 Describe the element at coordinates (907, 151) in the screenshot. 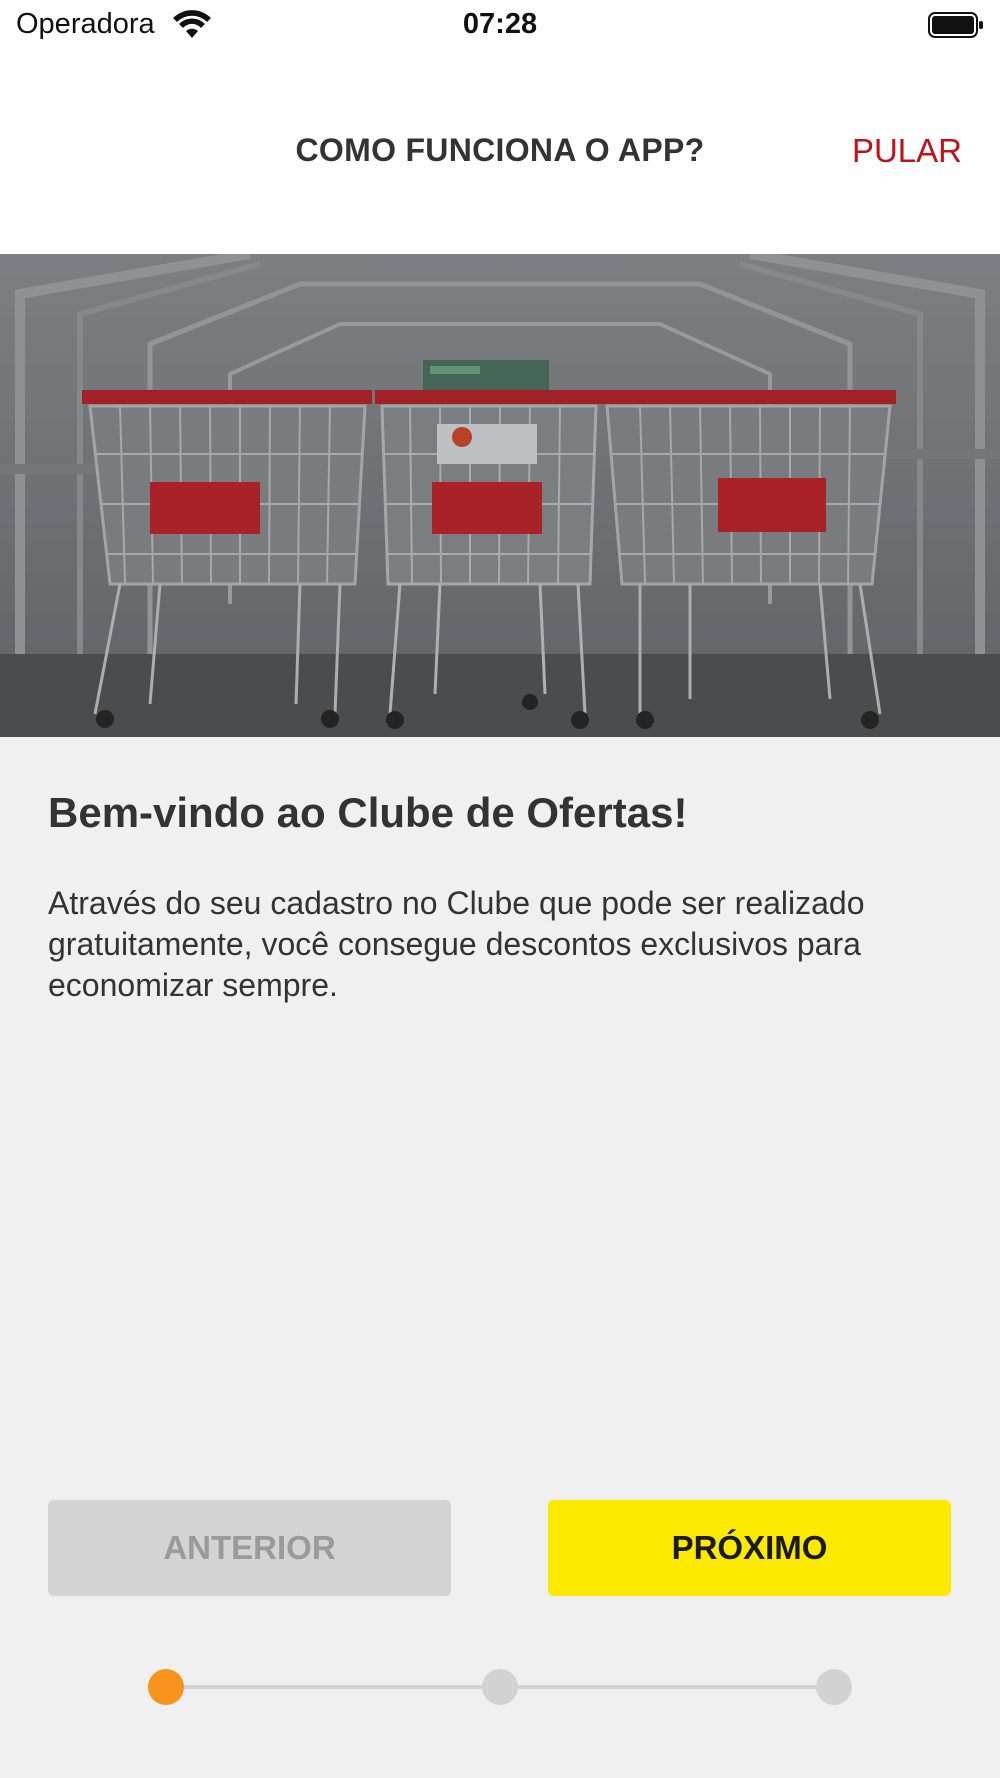

I see `skip-button: PULAR` at that location.